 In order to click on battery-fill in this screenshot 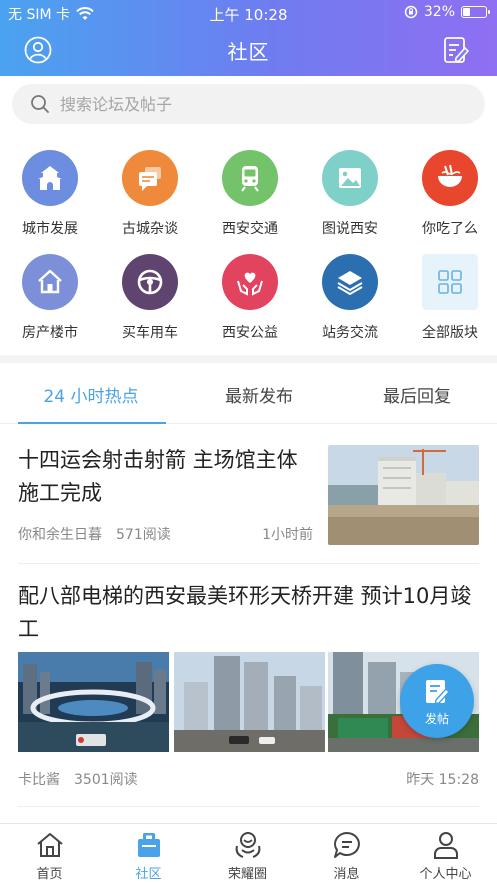, I will do `click(466, 12)`.